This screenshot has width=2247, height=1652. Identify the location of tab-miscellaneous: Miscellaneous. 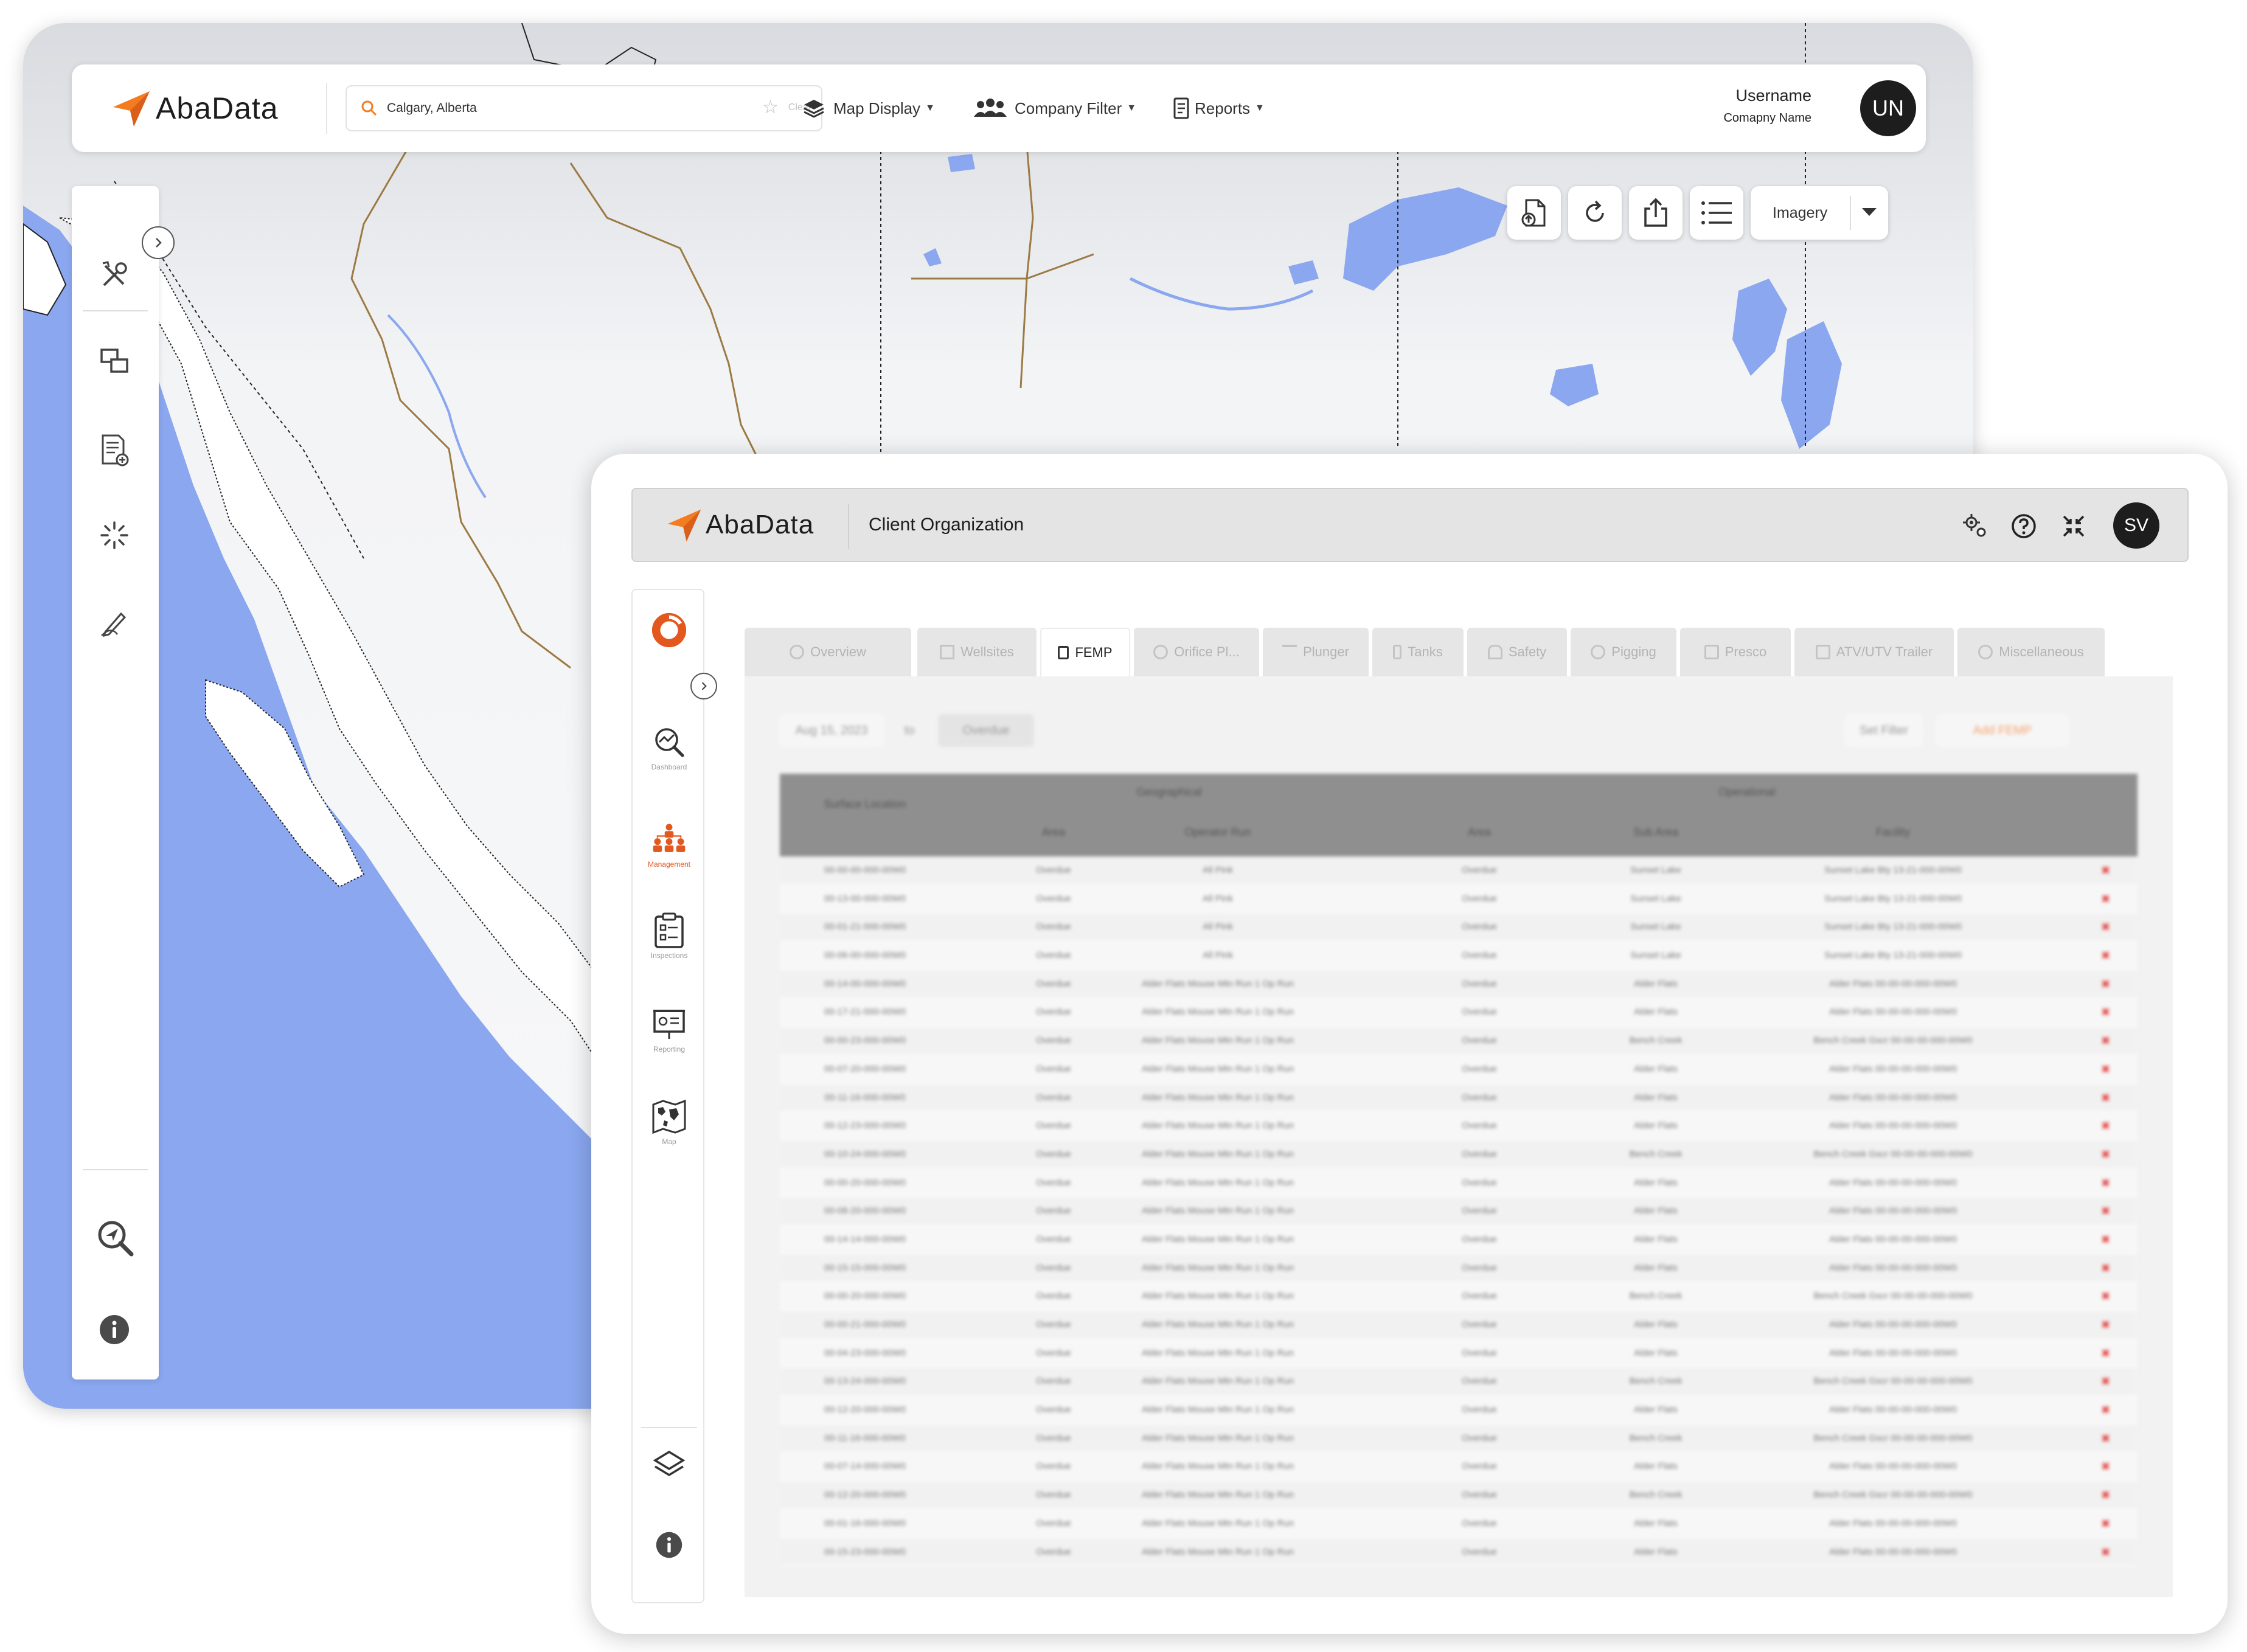
(2031, 652).